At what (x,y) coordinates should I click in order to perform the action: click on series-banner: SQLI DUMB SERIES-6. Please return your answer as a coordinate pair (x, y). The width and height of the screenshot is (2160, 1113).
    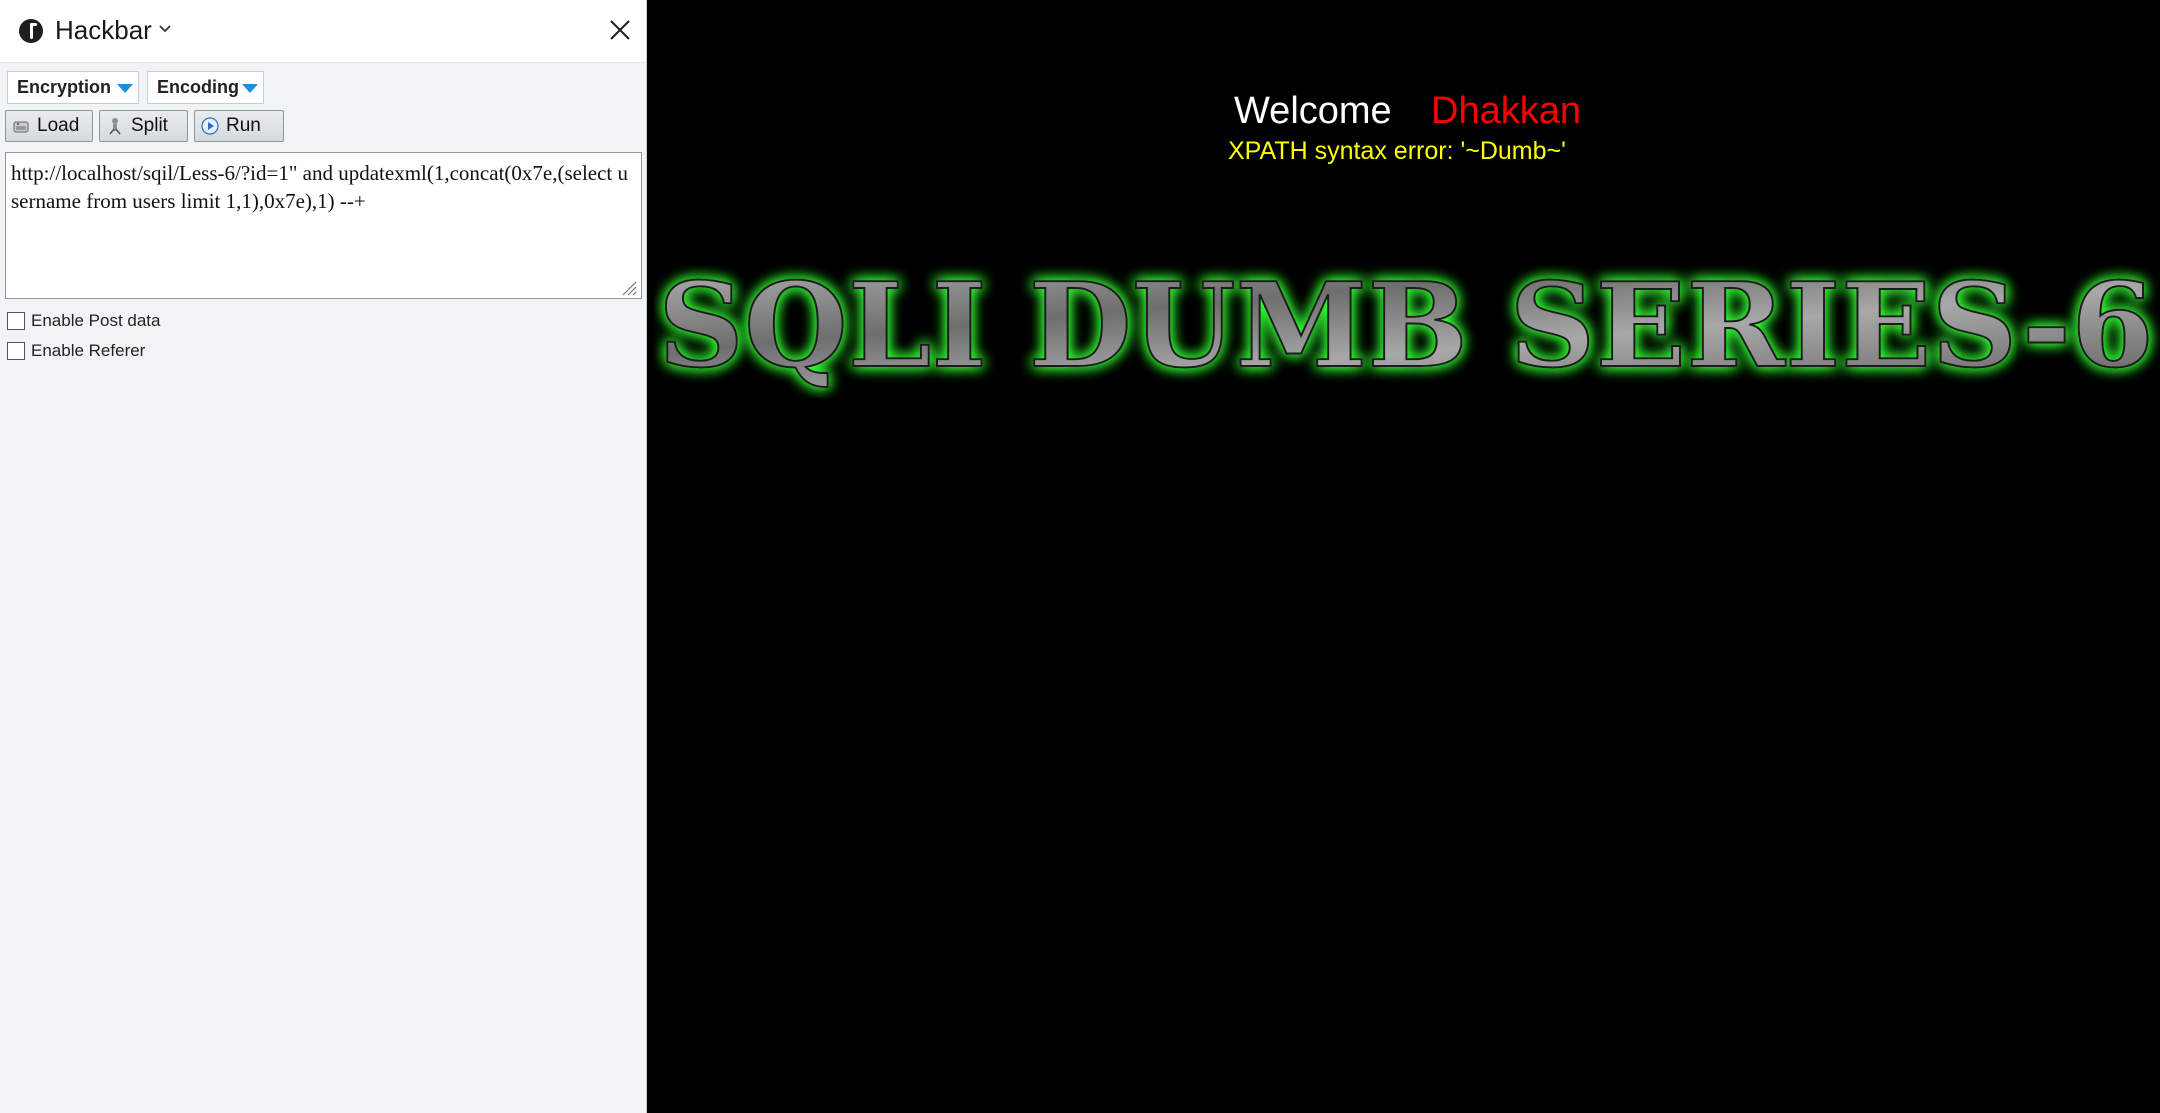
    Looking at the image, I should click on (1406, 326).